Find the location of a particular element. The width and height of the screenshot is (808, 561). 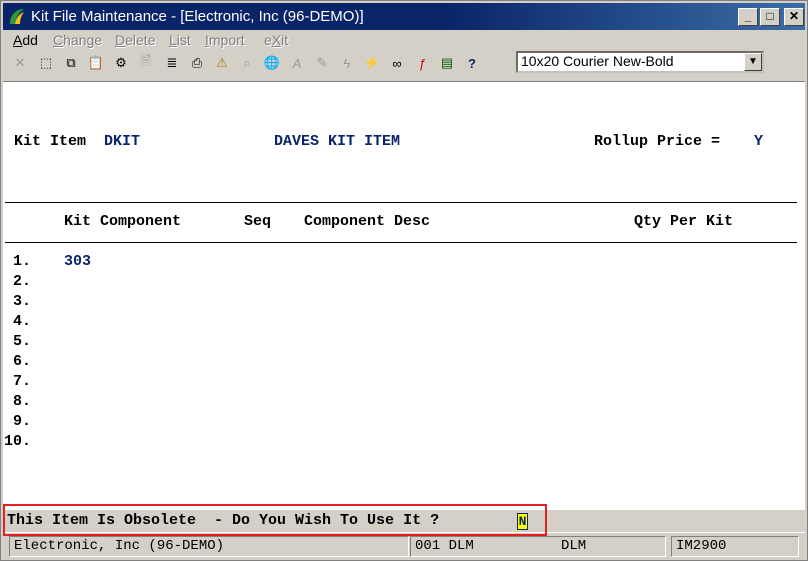

font-select: 10x20 Courier New-Bold ▼ is located at coordinates (640, 62).